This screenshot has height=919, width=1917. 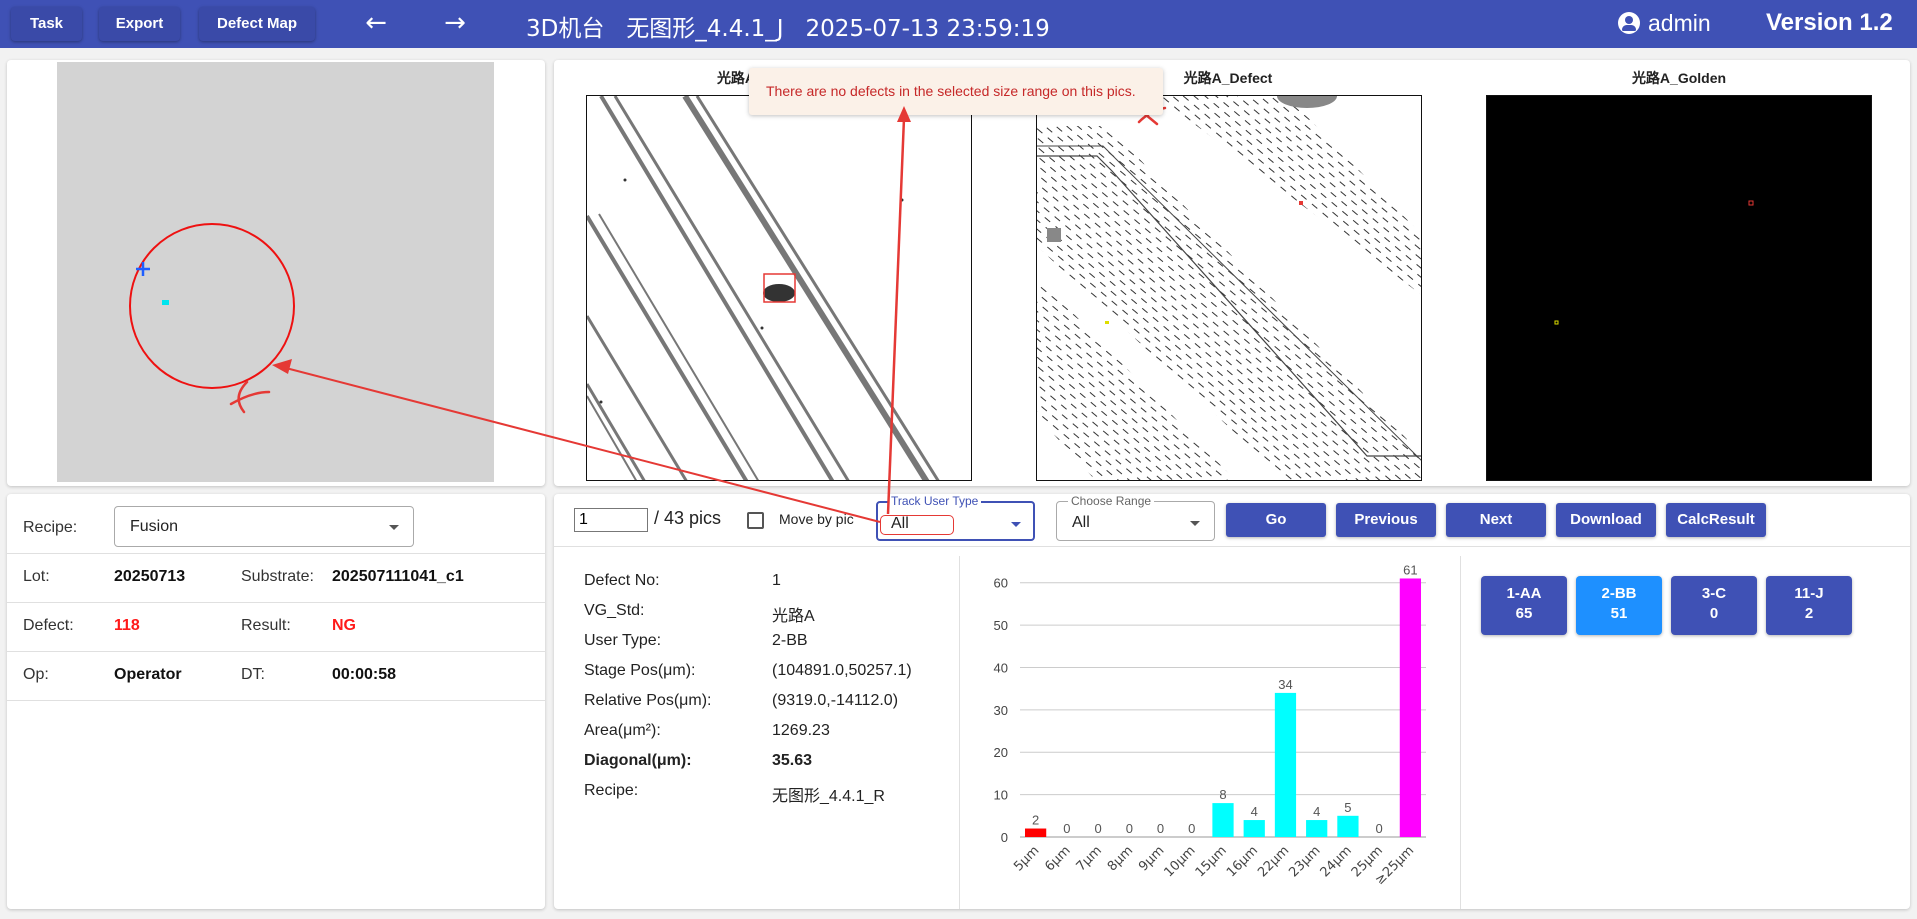 I want to click on user-menu: admin, so click(x=1664, y=23).